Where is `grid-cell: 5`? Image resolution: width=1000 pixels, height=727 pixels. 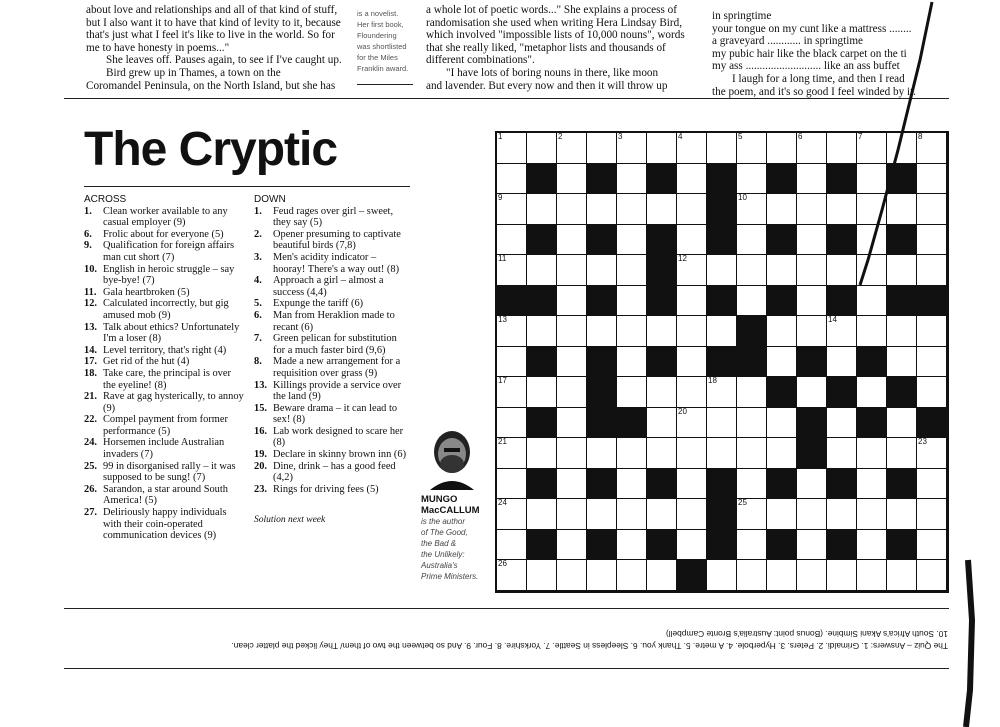
grid-cell: 5 is located at coordinates (752, 148).